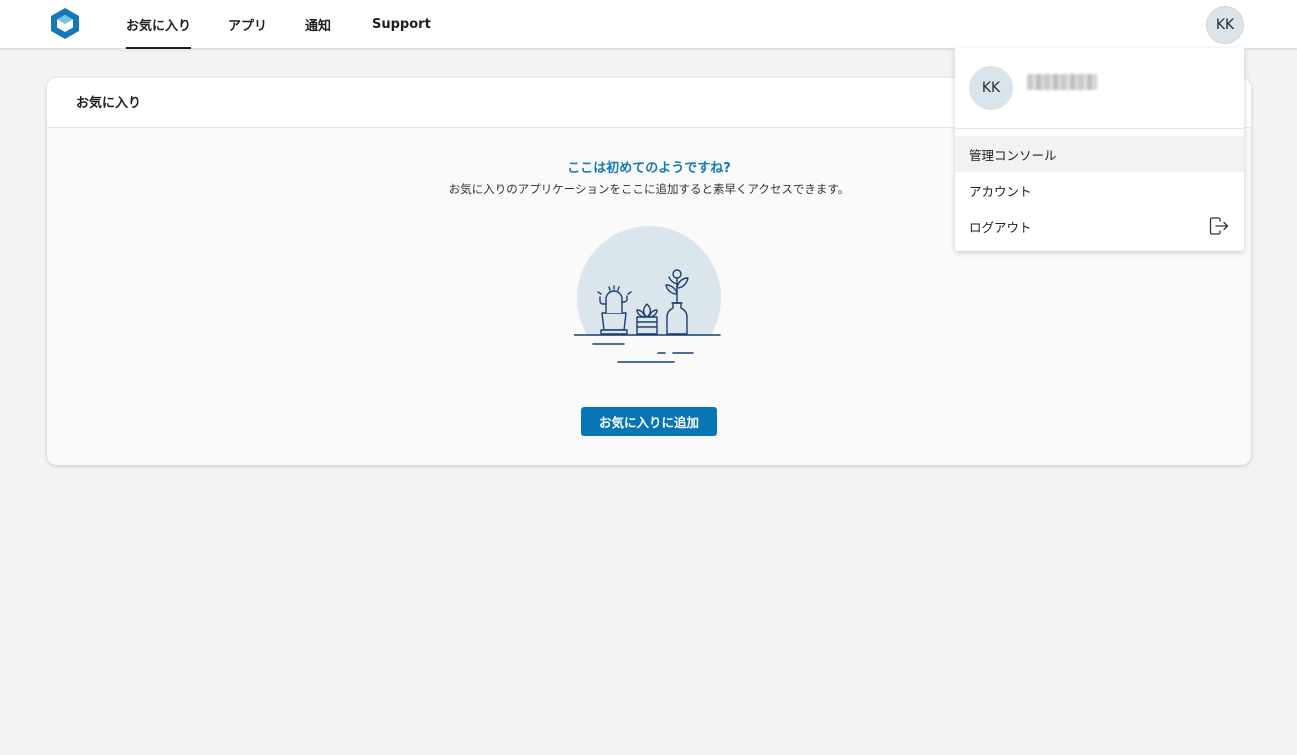  I want to click on tab-apps-label: アプリ, so click(248, 26).